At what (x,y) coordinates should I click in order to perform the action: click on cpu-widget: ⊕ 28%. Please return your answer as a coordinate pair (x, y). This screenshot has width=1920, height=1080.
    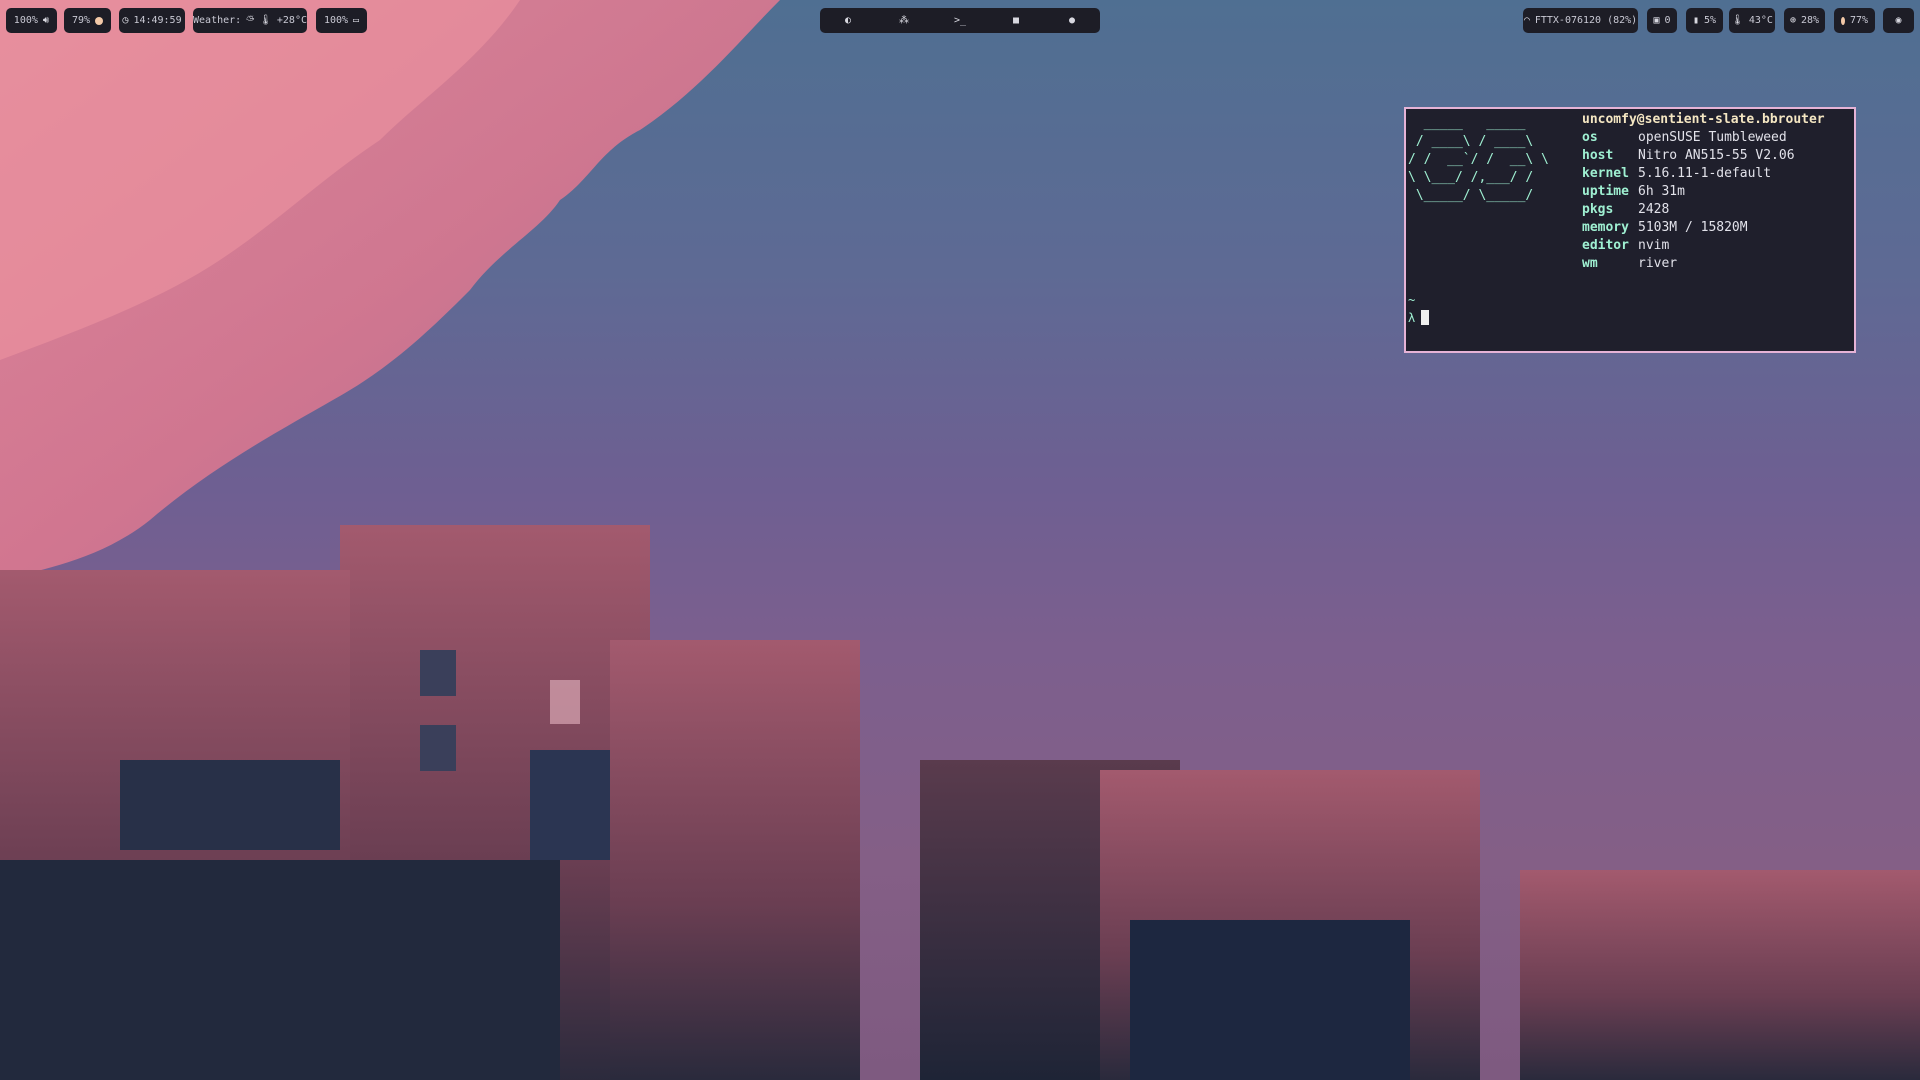
    Looking at the image, I should click on (1804, 20).